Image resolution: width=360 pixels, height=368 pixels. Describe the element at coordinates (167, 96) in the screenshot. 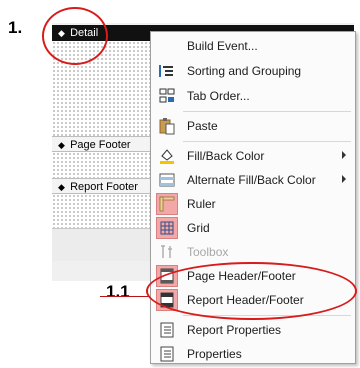

I see `tab-order-icon` at that location.